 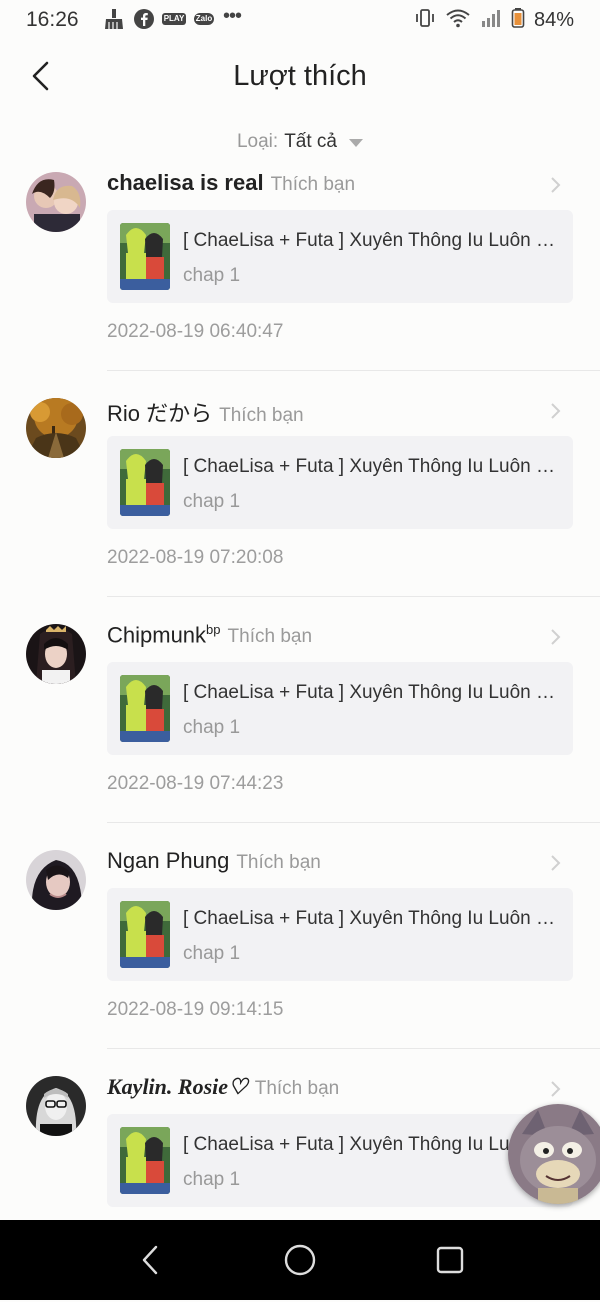 I want to click on nav-back-icon, so click(x=150, y=1260).